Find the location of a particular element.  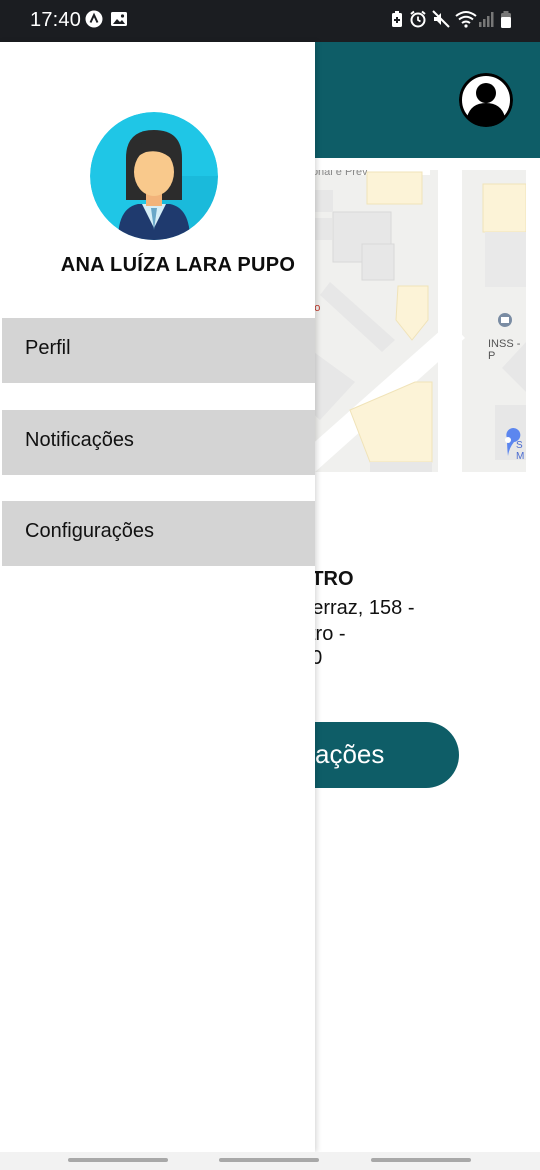

signal-icon is located at coordinates (487, 19).